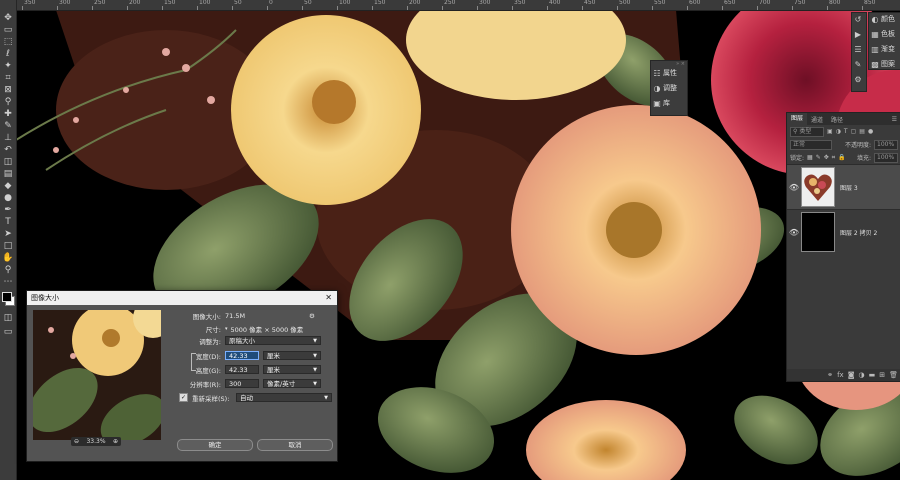  What do you see at coordinates (312, 316) in the screenshot?
I see `settings-gear-icon: ⚙` at bounding box center [312, 316].